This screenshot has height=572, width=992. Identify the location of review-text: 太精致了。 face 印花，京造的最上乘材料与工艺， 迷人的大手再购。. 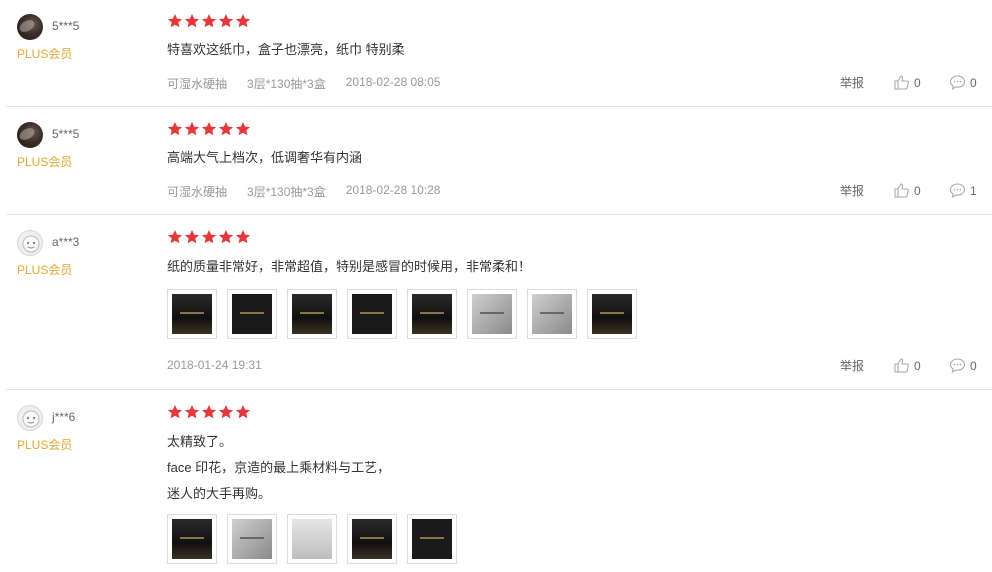
(278, 468).